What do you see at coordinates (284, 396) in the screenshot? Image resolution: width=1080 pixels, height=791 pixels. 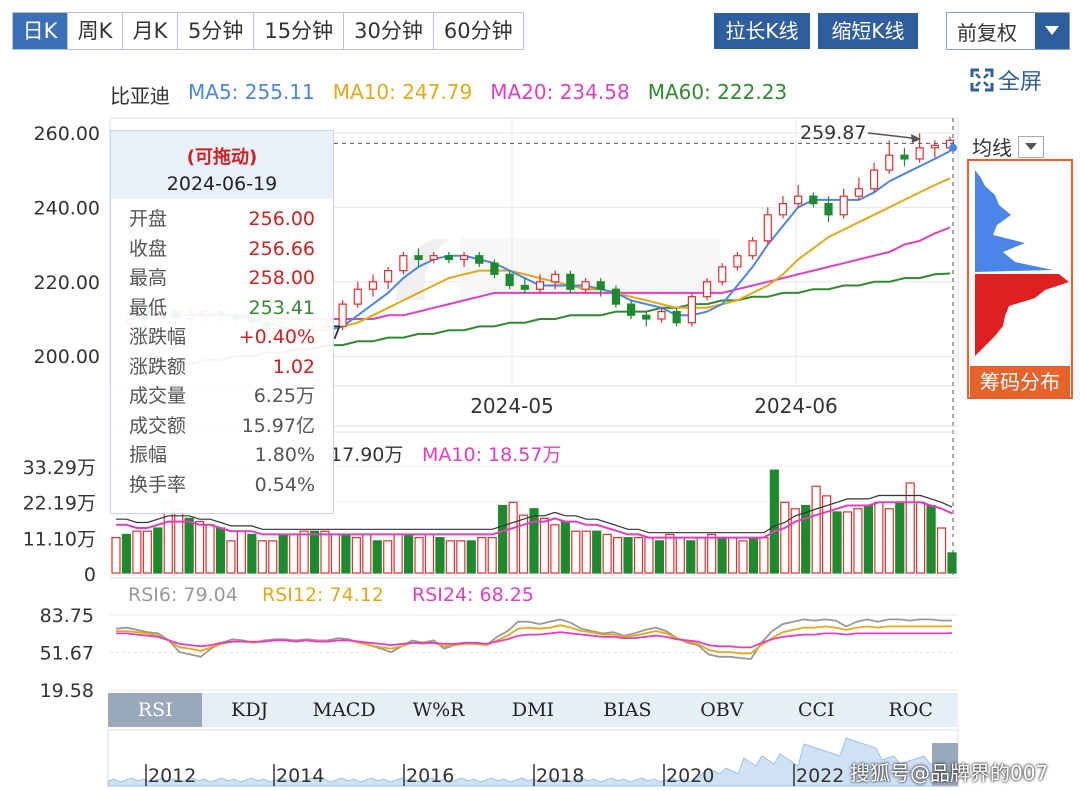 I see `info-value: 6.25万` at bounding box center [284, 396].